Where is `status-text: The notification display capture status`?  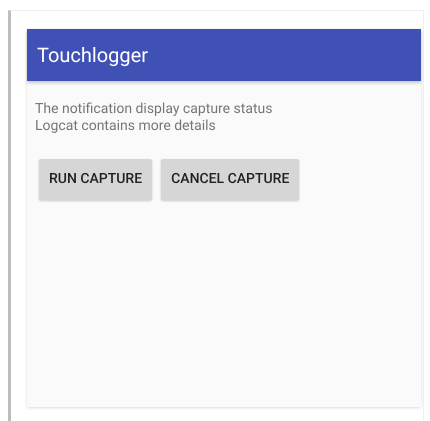 status-text: The notification display capture status is located at coordinates (154, 109).